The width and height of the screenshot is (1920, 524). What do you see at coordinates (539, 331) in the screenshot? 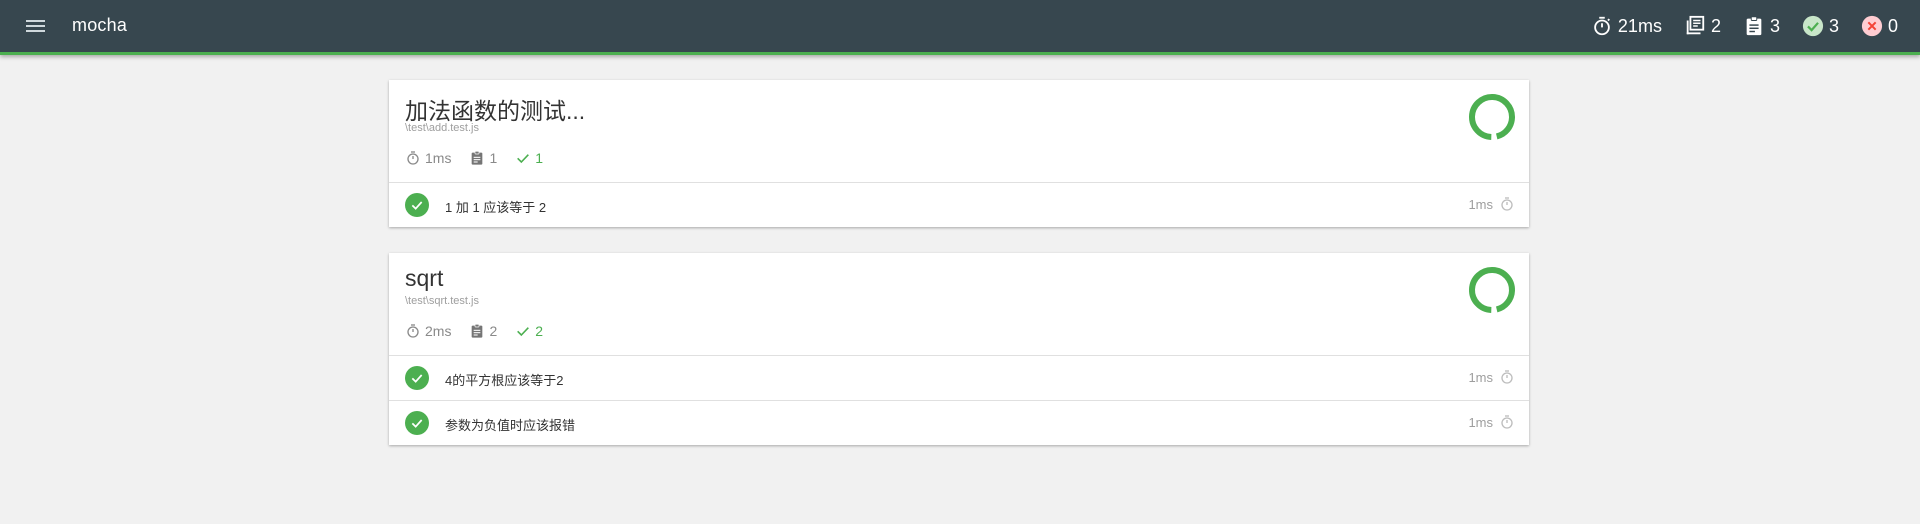
I see `suite-passes-value: 2` at bounding box center [539, 331].